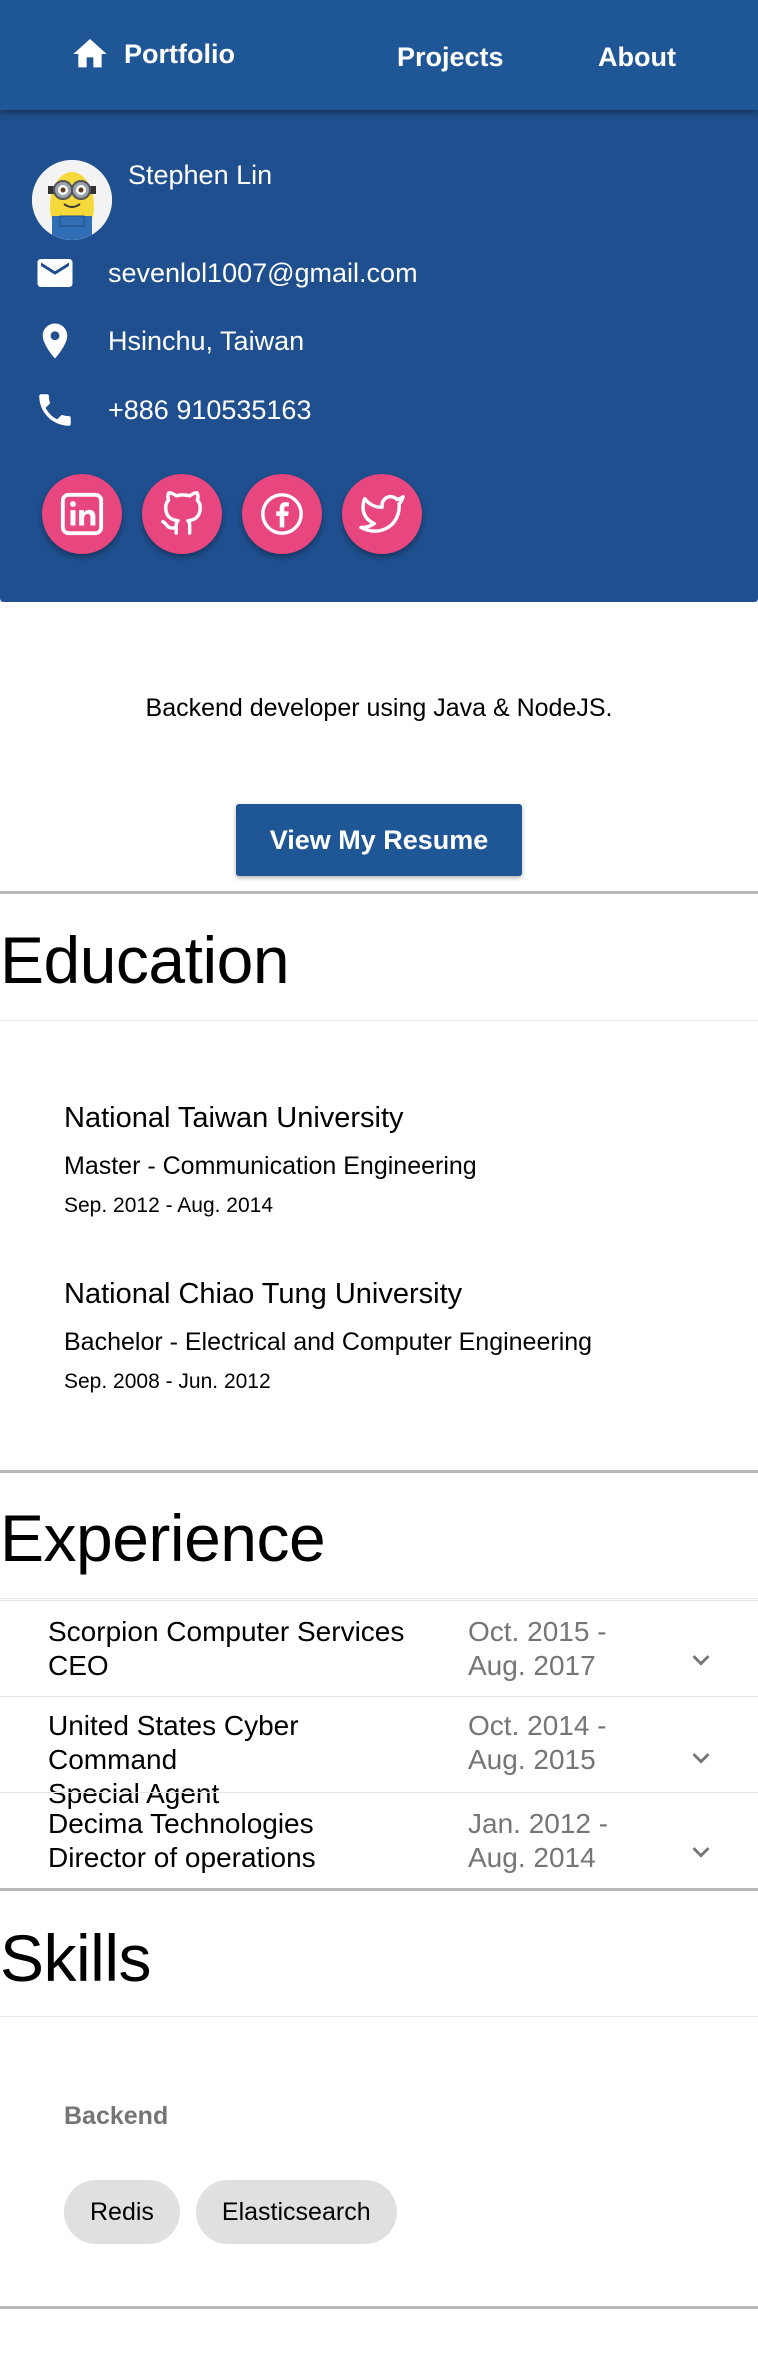  Describe the element at coordinates (538, 1840) in the screenshot. I see `experience-dates: Jan. 2012 - Aug. 2014` at that location.